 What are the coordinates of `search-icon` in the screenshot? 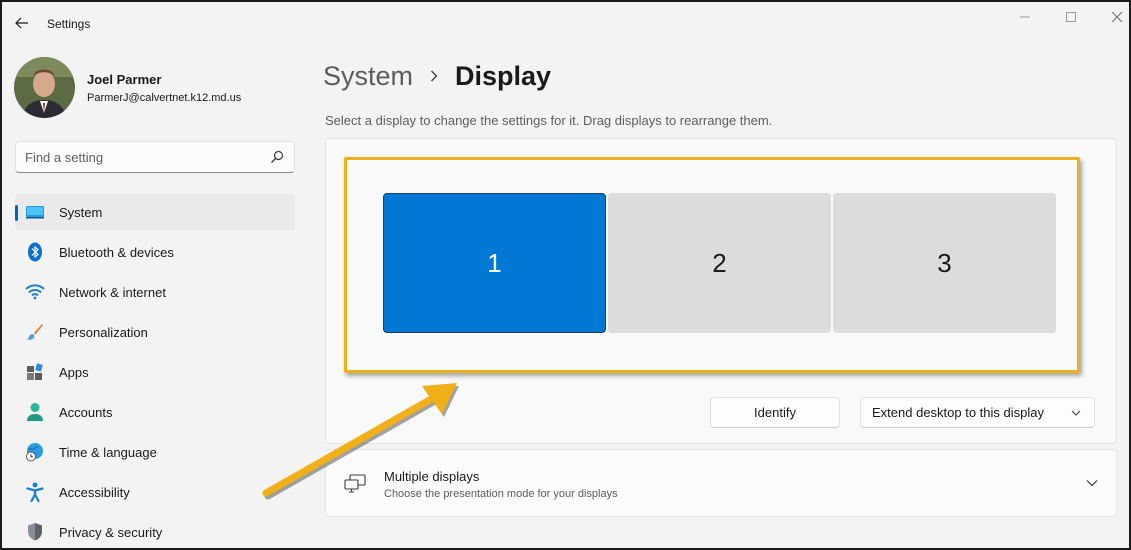 It's located at (277, 157).